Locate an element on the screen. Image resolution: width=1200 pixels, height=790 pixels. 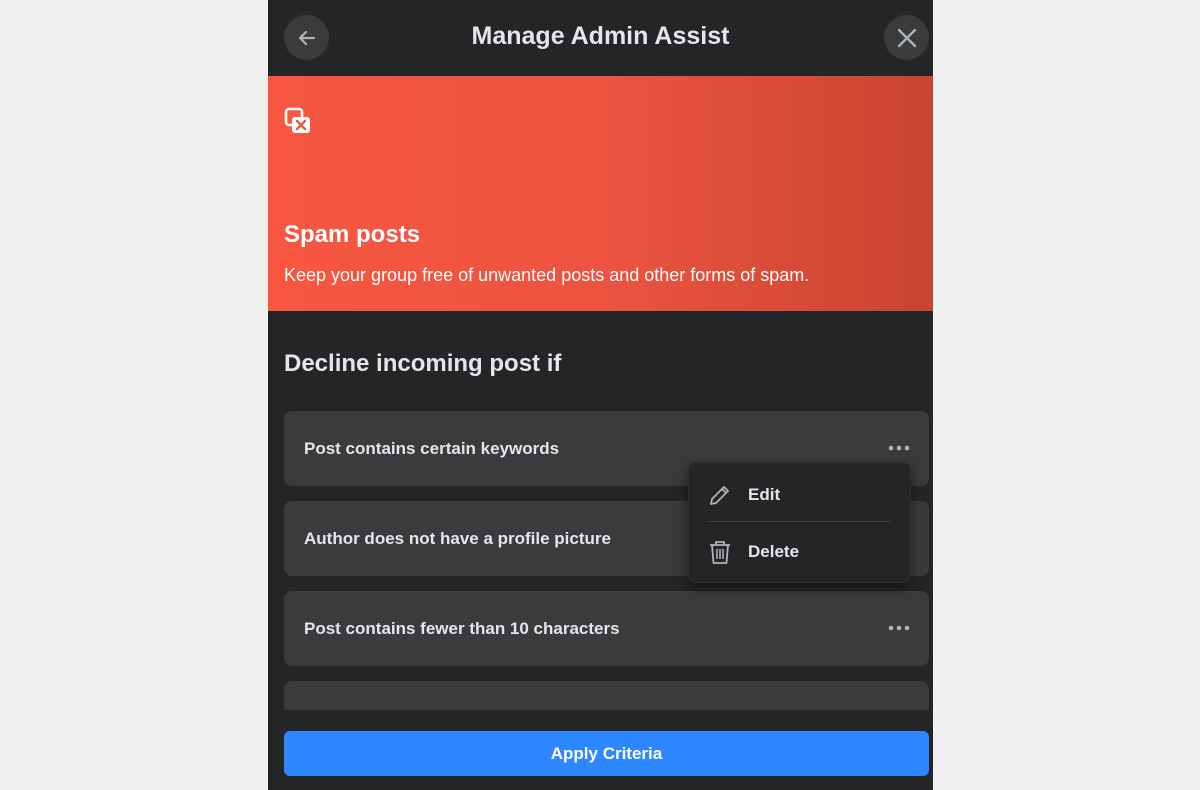
rule-label: Post contains certain keywords is located at coordinates (432, 448).